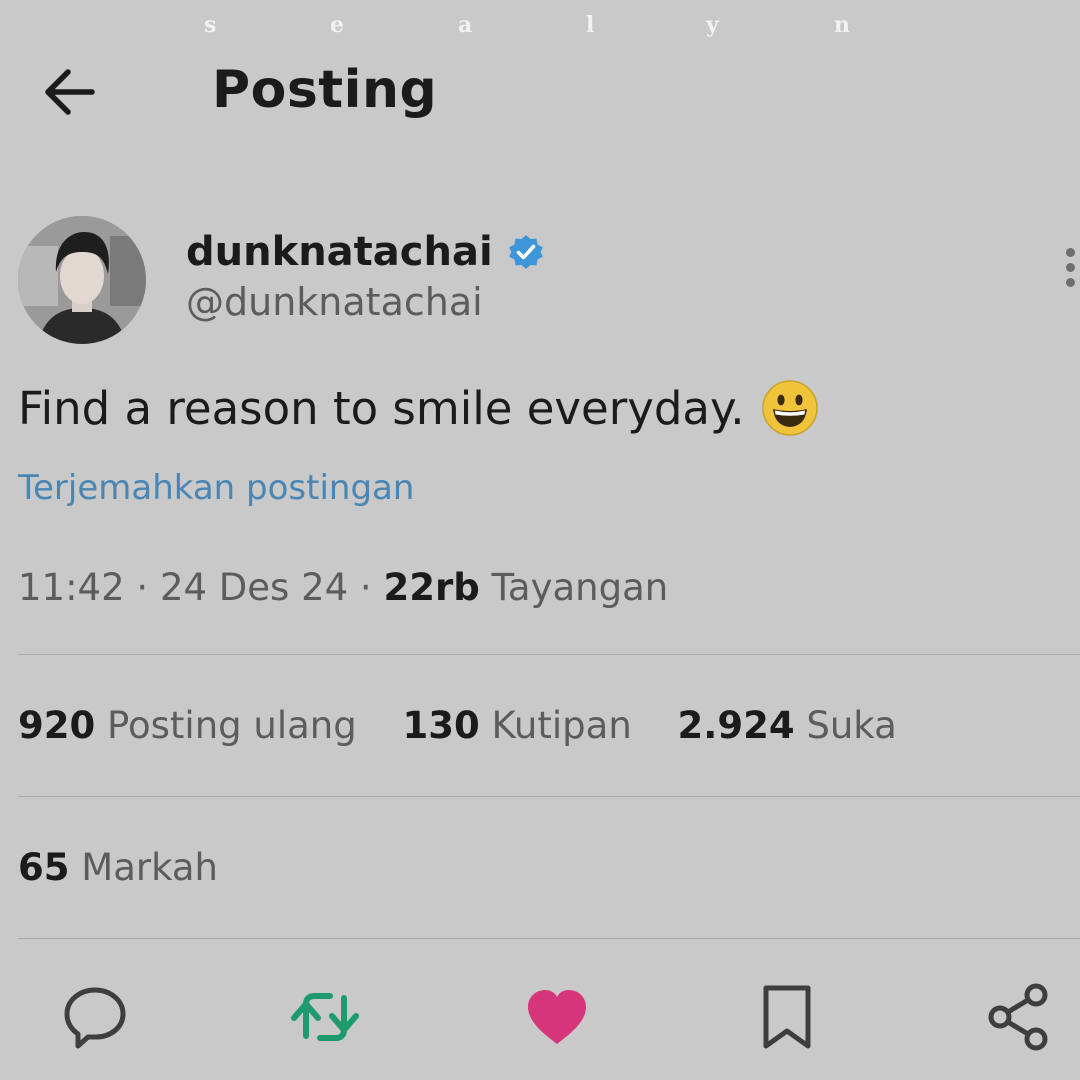  What do you see at coordinates (465, 25) in the screenshot?
I see `watermark-letter: a` at bounding box center [465, 25].